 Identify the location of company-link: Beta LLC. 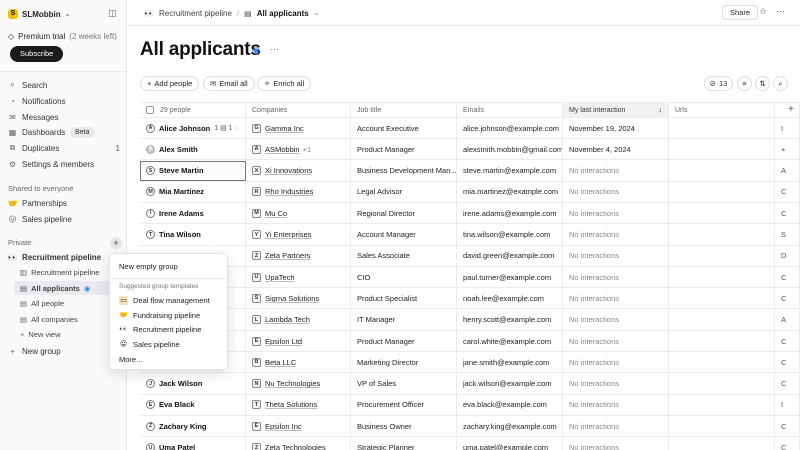
(280, 362).